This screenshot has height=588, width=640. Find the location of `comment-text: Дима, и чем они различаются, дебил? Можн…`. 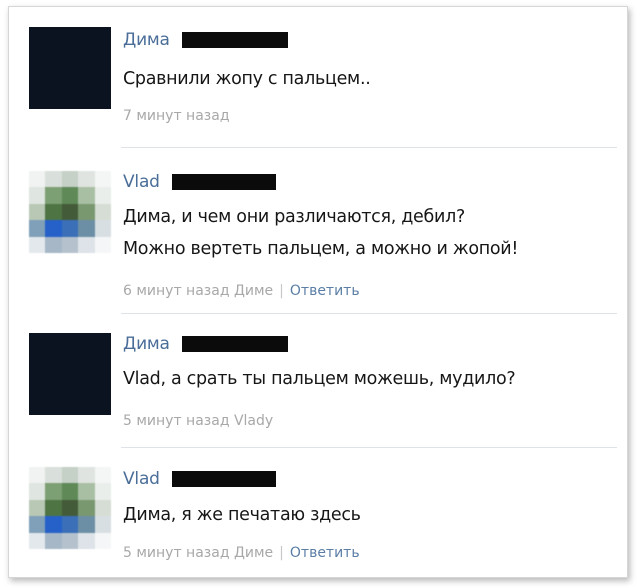

comment-text: Дима, и чем они различаются, дебил? Можн… is located at coordinates (320, 233).